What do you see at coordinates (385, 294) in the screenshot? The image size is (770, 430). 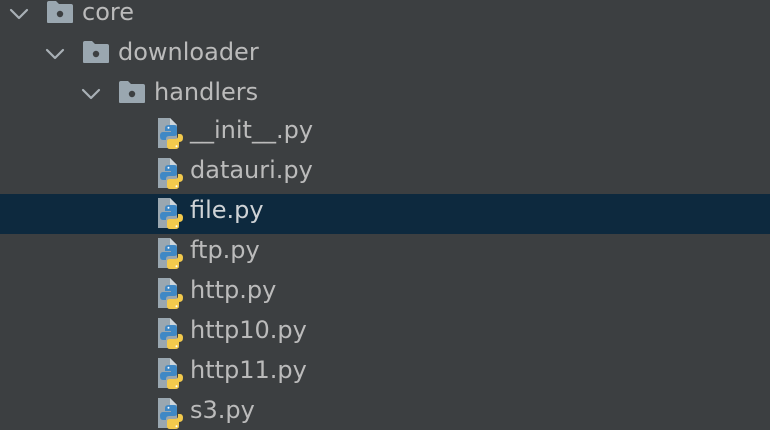 I see `tree-file-item: http.py` at bounding box center [385, 294].